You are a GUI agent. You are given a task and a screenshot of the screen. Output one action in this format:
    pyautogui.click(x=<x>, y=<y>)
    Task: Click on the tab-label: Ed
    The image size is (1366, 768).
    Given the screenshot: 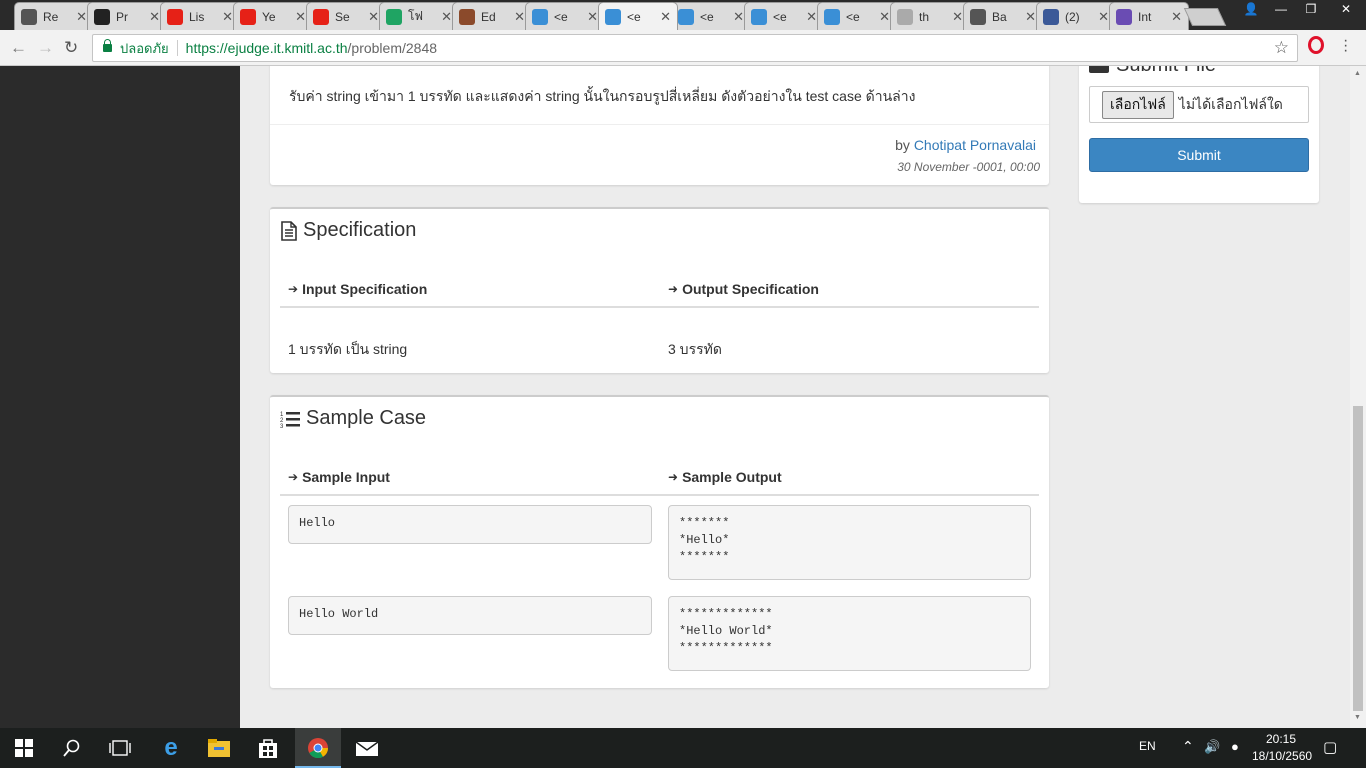 What is the action you would take?
    pyautogui.click(x=488, y=16)
    